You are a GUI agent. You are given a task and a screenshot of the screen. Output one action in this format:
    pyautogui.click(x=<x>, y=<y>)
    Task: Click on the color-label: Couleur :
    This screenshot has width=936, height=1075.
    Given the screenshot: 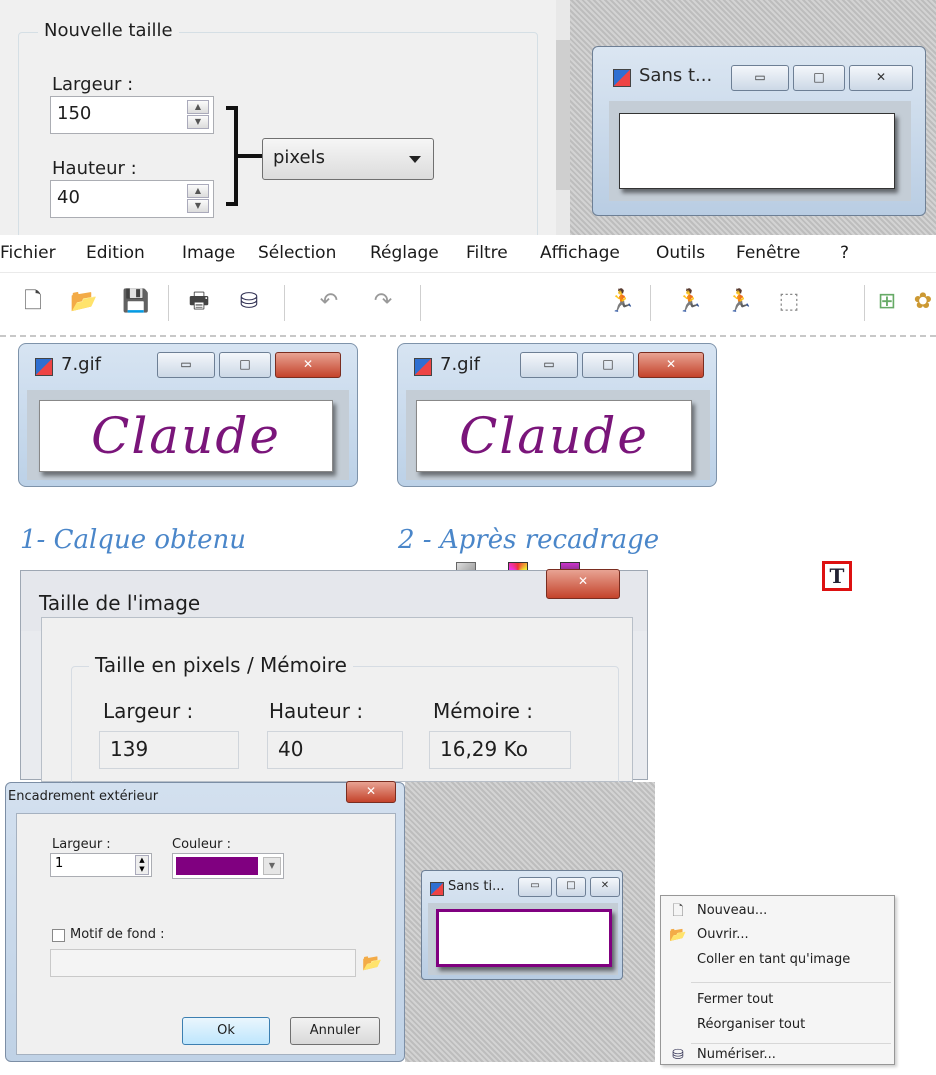 What is the action you would take?
    pyautogui.click(x=201, y=844)
    